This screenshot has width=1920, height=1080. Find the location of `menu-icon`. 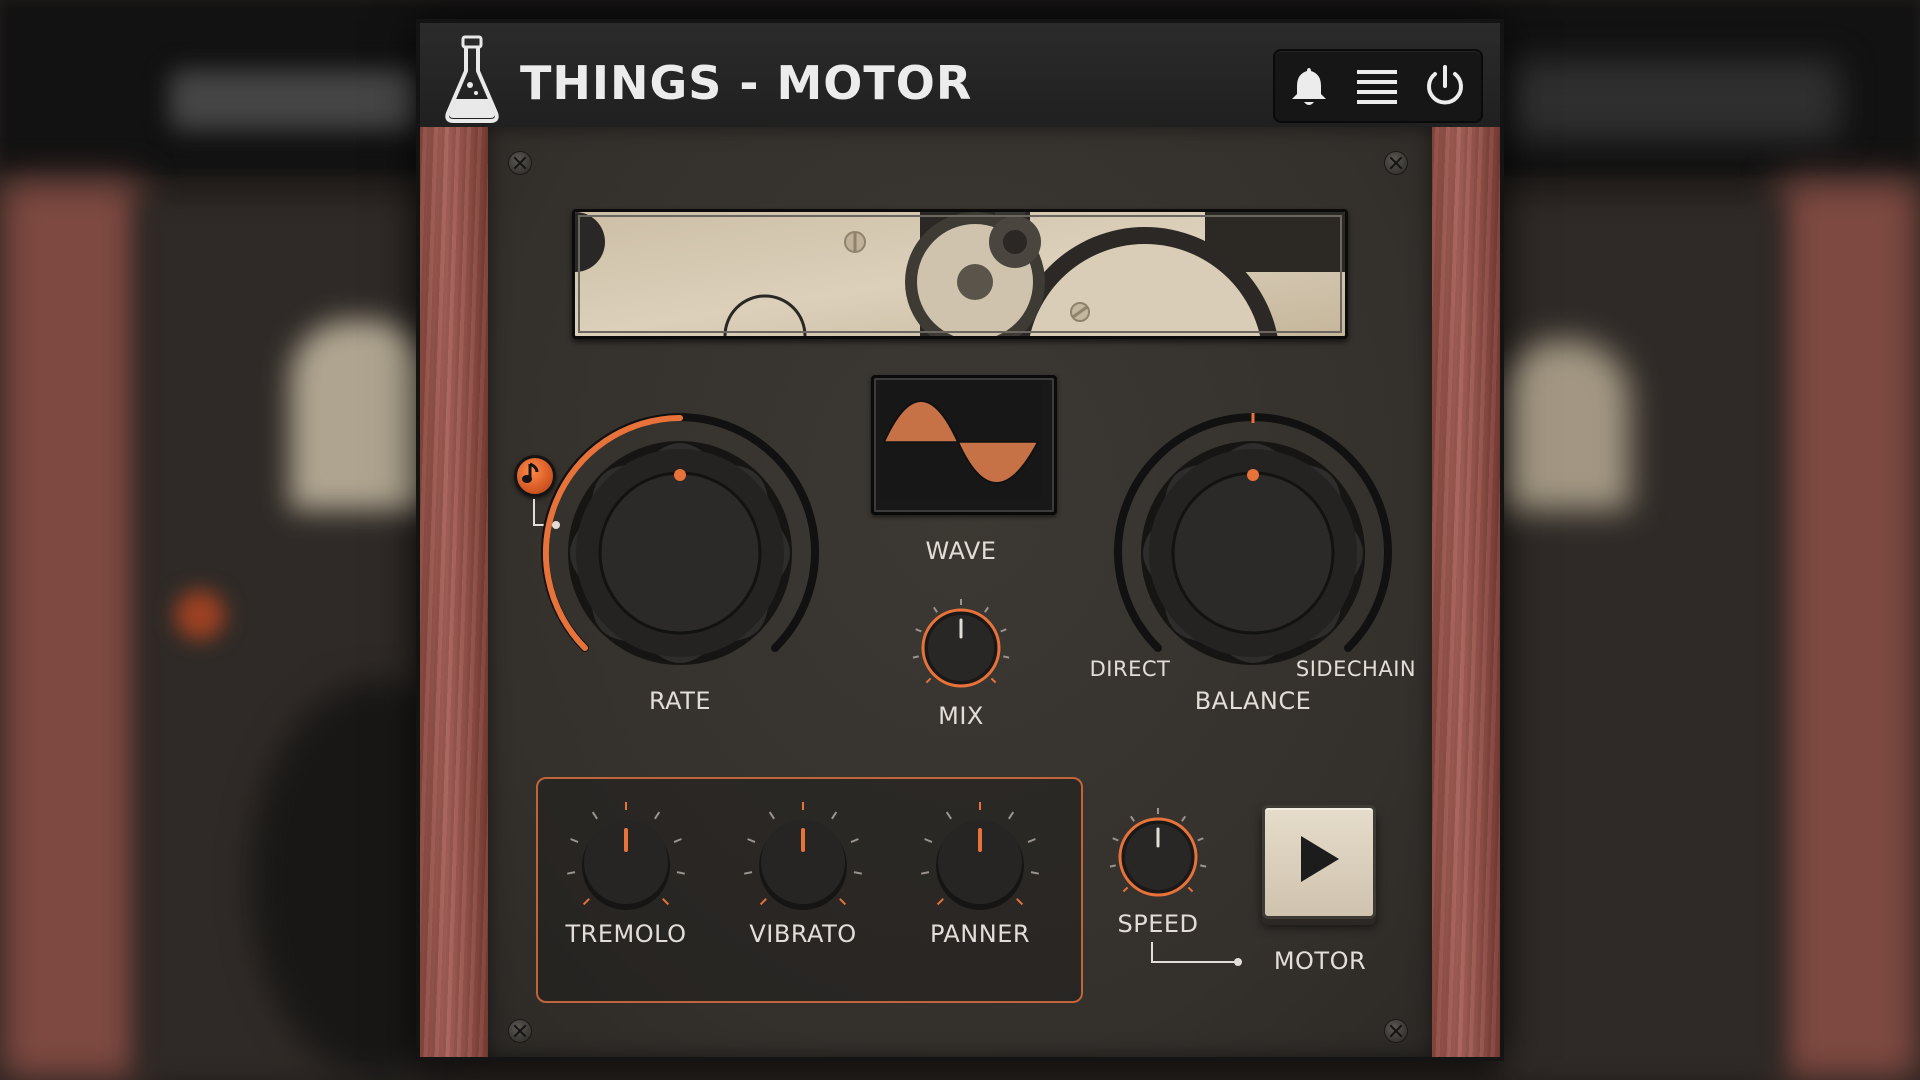

menu-icon is located at coordinates (1377, 87).